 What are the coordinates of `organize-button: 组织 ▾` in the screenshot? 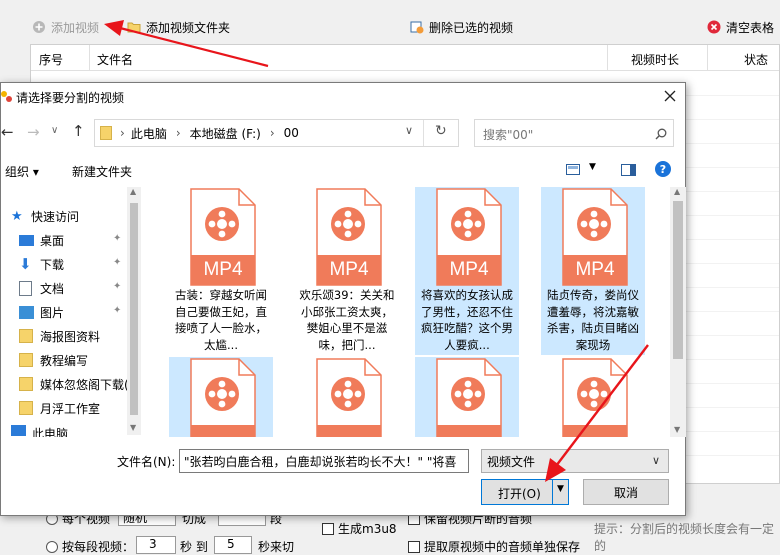 It's located at (22, 171).